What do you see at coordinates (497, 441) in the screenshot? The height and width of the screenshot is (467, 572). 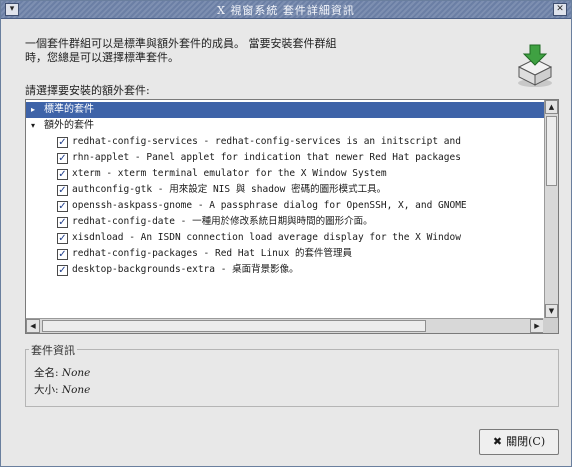 I see `close-icon: ✖` at bounding box center [497, 441].